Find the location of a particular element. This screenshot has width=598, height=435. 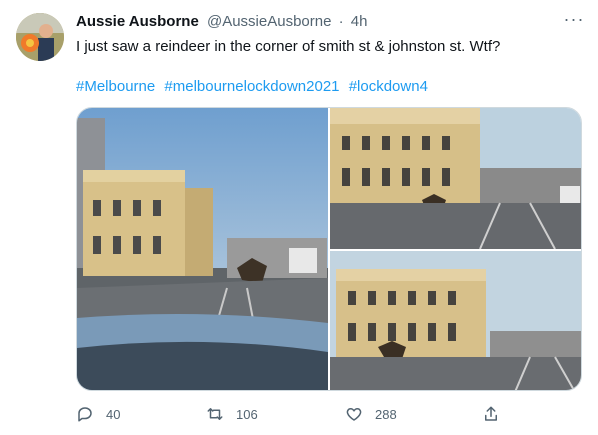

more-icon: ··· is located at coordinates (574, 19).